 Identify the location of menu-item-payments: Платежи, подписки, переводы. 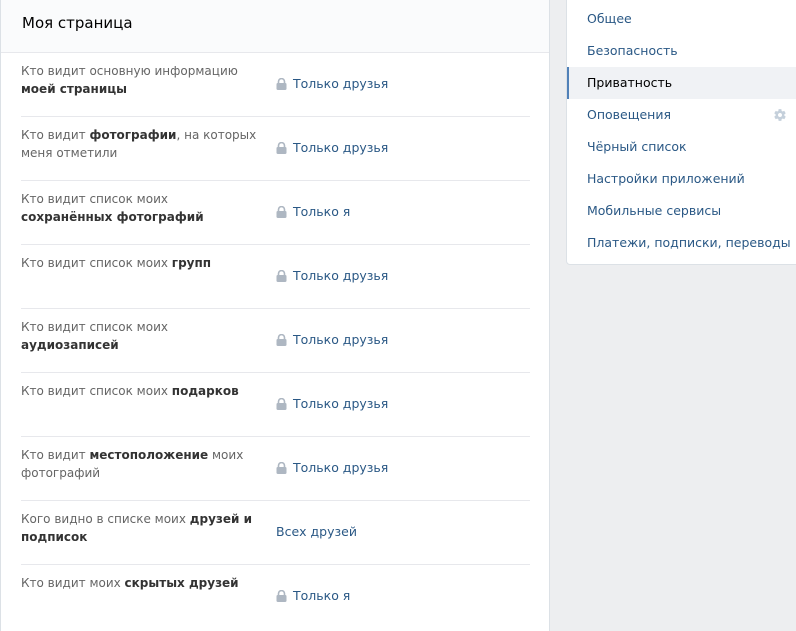
(681, 243).